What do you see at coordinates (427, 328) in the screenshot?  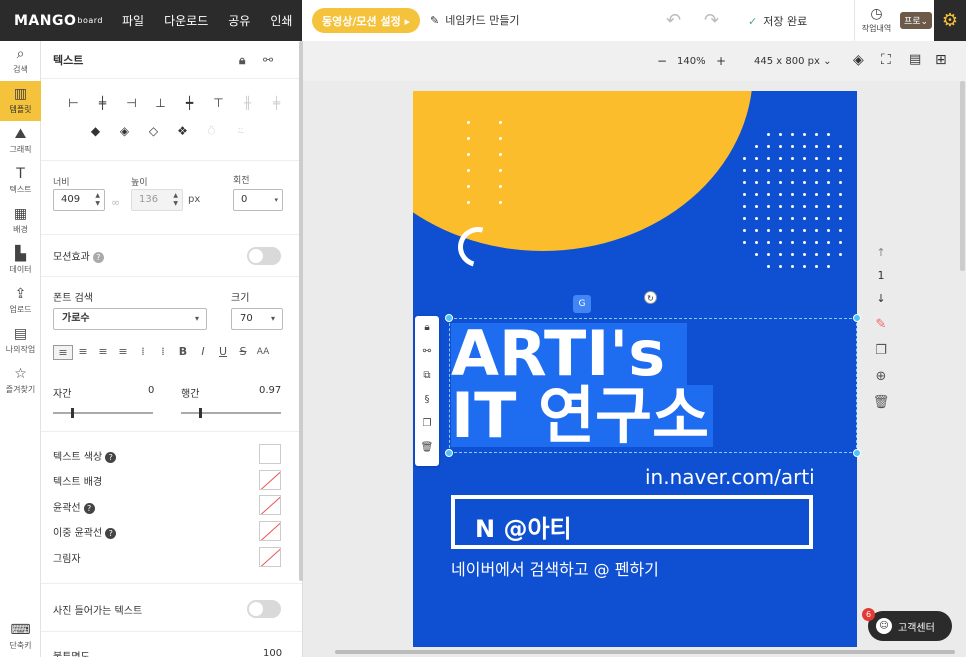 I see `lock-icon: 🔒︎` at bounding box center [427, 328].